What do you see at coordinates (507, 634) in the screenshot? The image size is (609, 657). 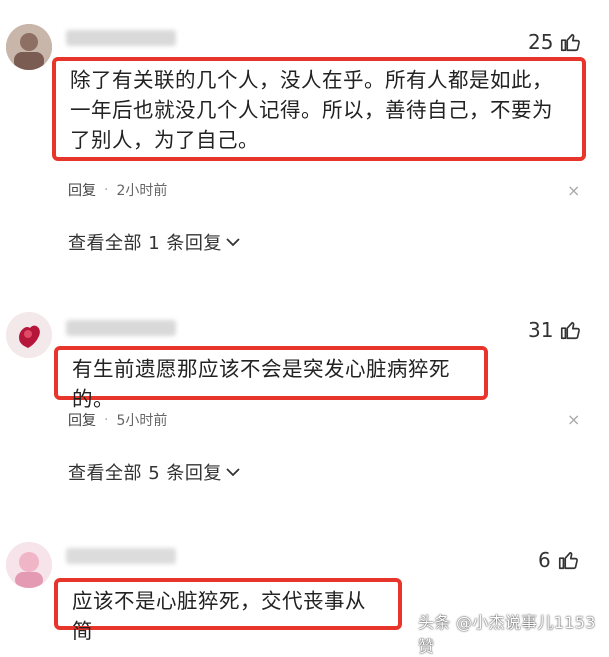 I see `watermark: 头条 @小杰说事儿1153赞` at bounding box center [507, 634].